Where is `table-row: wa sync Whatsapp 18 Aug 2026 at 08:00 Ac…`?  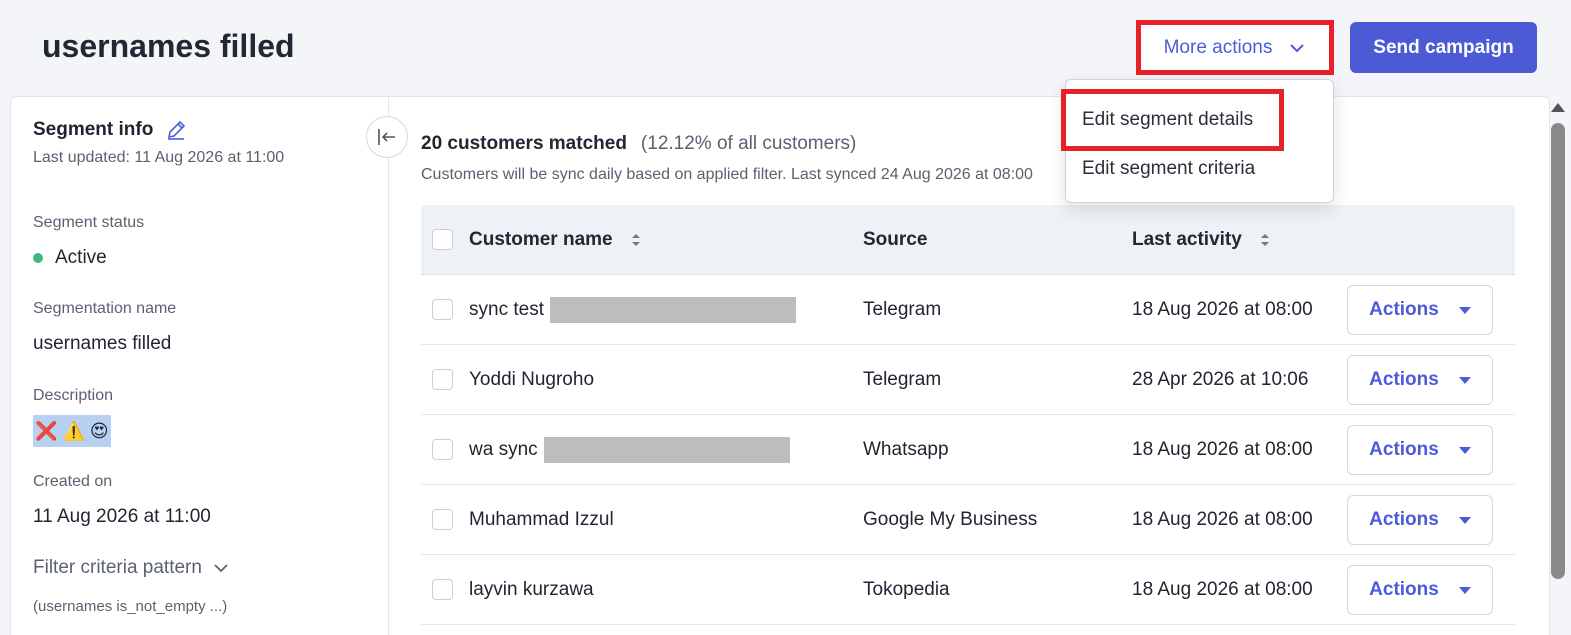
table-row: wa sync Whatsapp 18 Aug 2026 at 08:00 Ac… is located at coordinates (968, 450).